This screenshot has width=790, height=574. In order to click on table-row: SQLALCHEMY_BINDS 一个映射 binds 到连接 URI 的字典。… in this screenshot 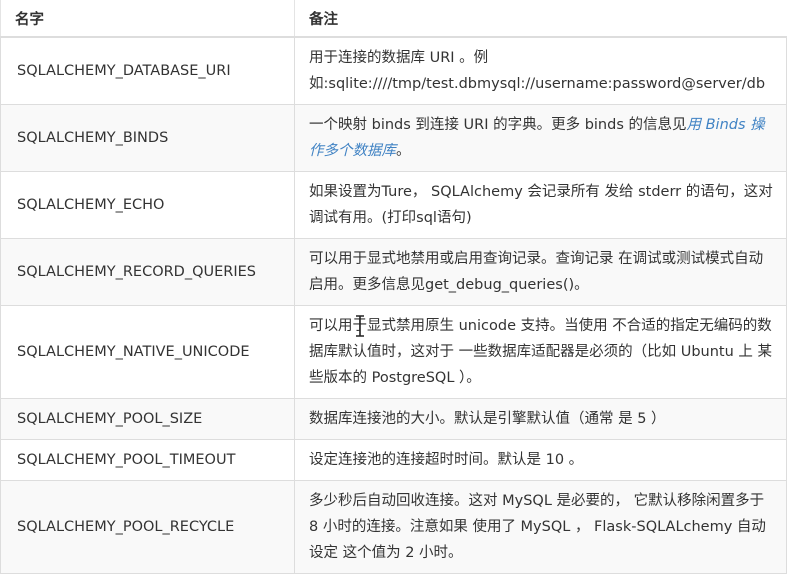, I will do `click(393, 137)`.